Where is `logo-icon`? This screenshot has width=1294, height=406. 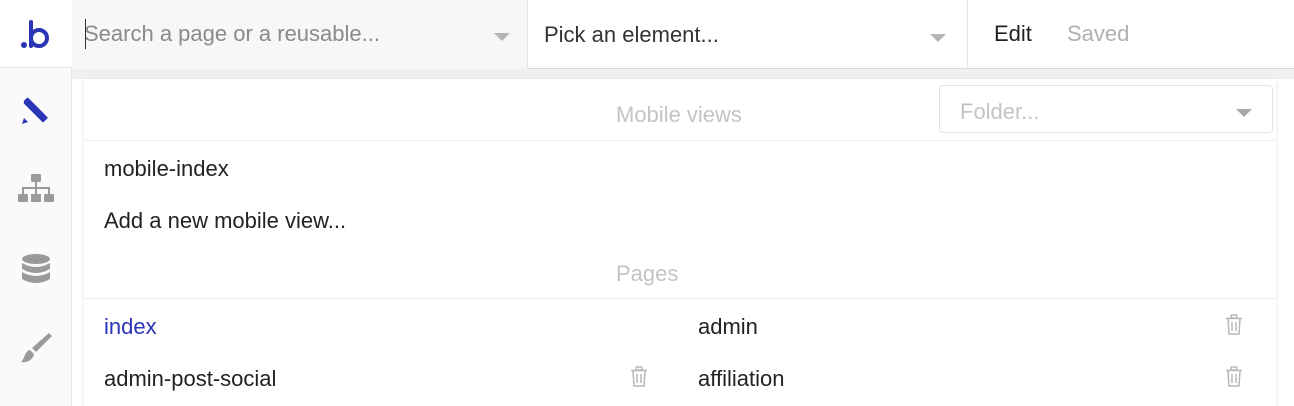 logo-icon is located at coordinates (35, 33).